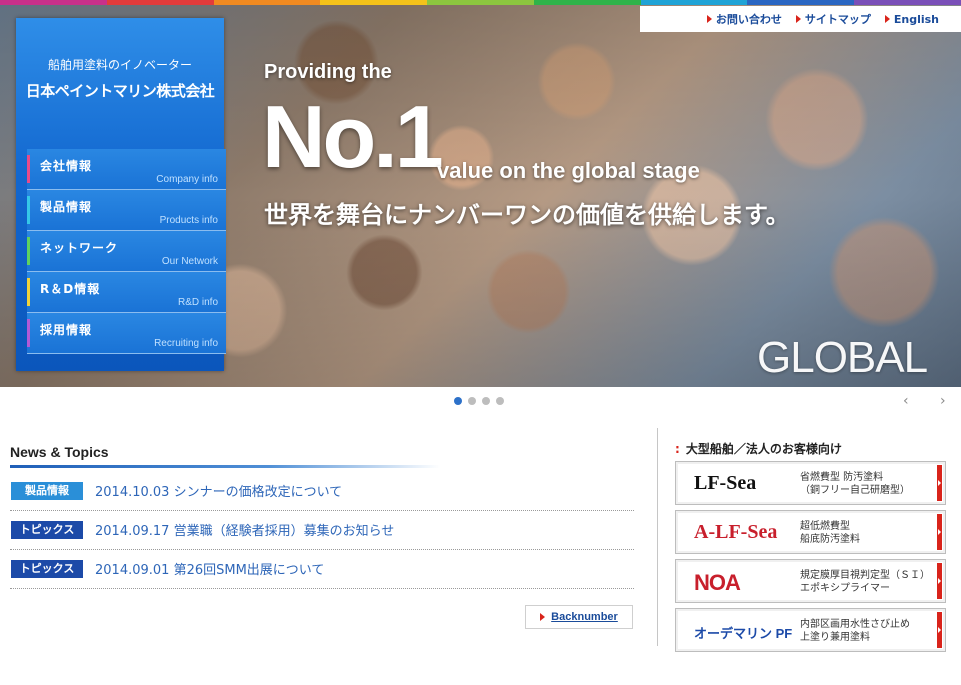  I want to click on nav-label-jp: ネットワーク, so click(79, 248).